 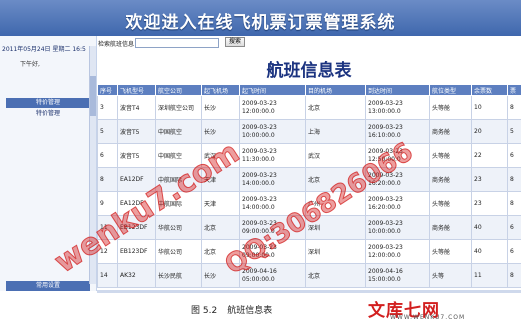 What do you see at coordinates (397, 155) in the screenshot?
I see `table-cell: 2009-03-23 12:50:00.0` at bounding box center [397, 155].